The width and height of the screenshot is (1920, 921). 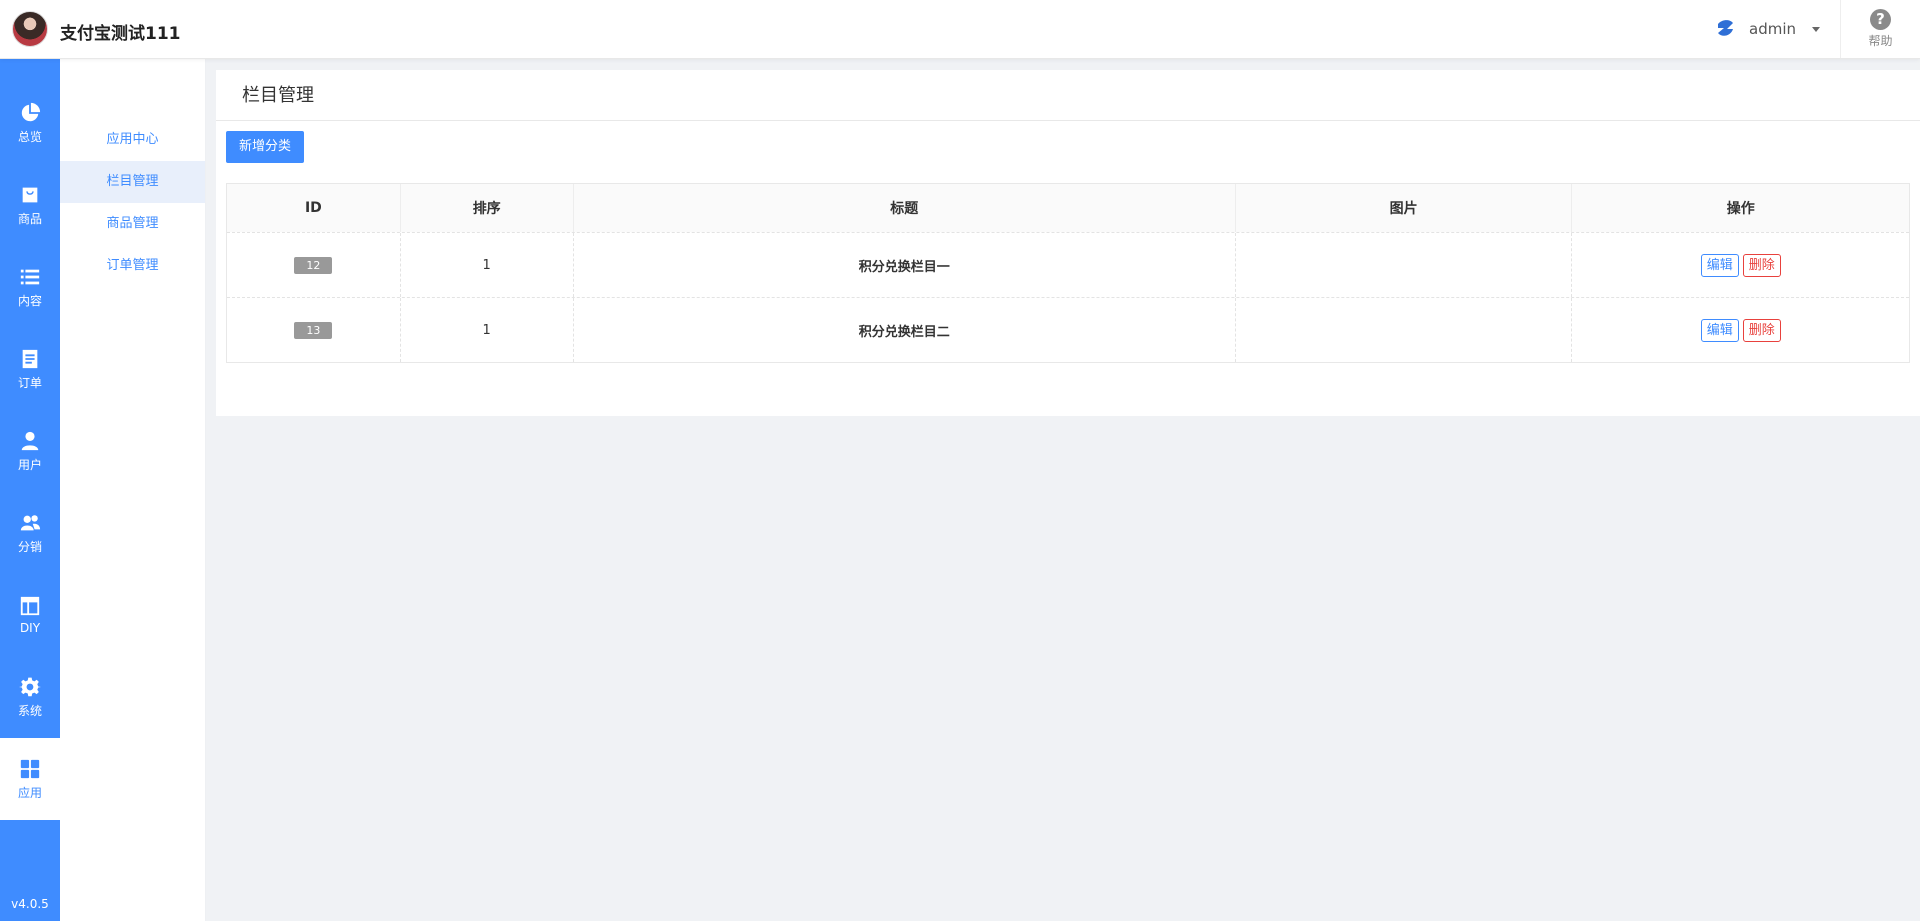 I want to click on nav-item-goods: 商品, so click(x=30, y=205).